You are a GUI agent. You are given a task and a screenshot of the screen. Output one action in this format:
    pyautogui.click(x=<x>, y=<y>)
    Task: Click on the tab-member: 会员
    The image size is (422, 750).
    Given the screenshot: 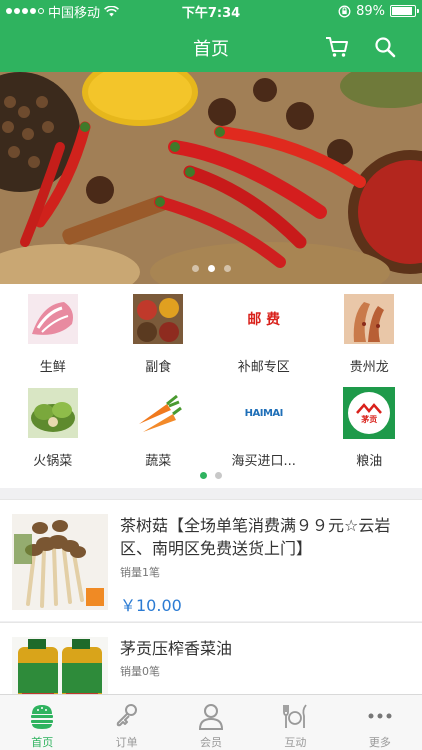 What is the action you would take?
    pyautogui.click(x=211, y=722)
    